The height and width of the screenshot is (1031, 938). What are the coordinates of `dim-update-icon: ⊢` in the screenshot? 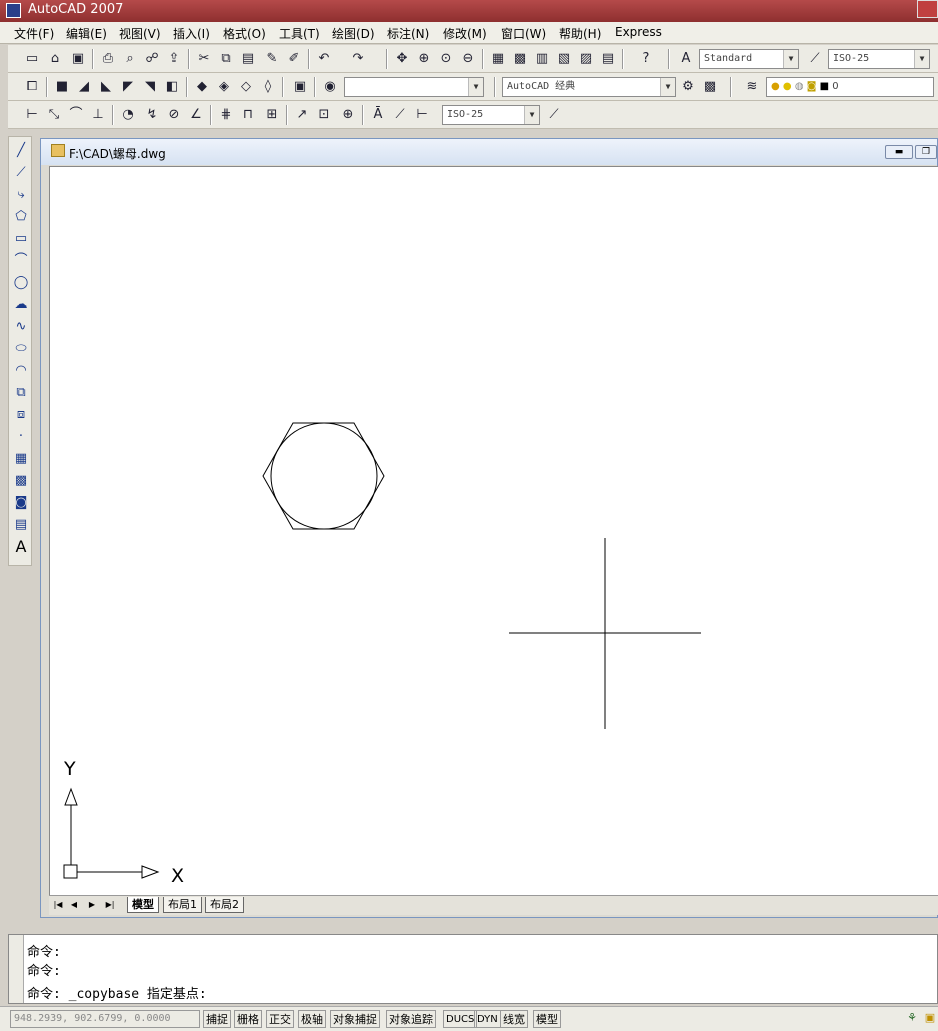 It's located at (422, 115).